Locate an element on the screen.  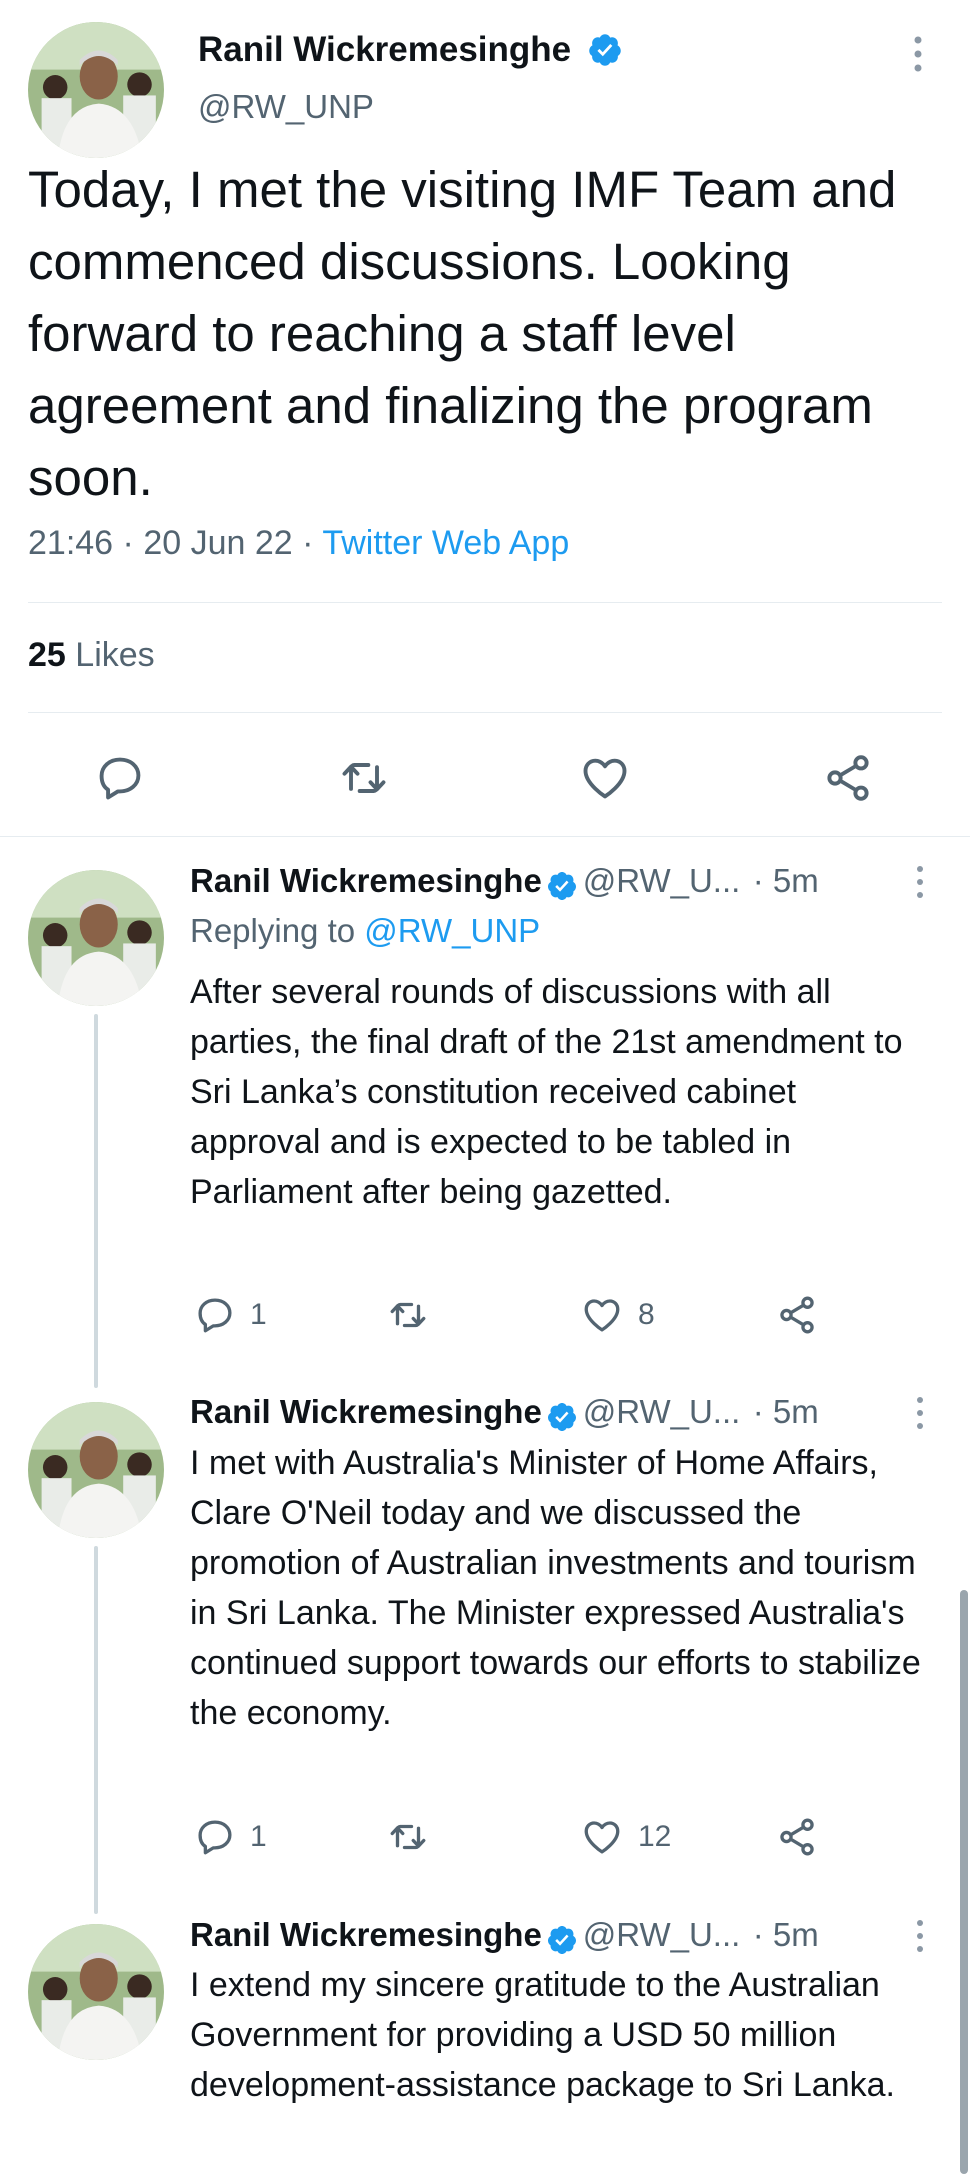
main-author-handle: @RW_UNP is located at coordinates (286, 107).